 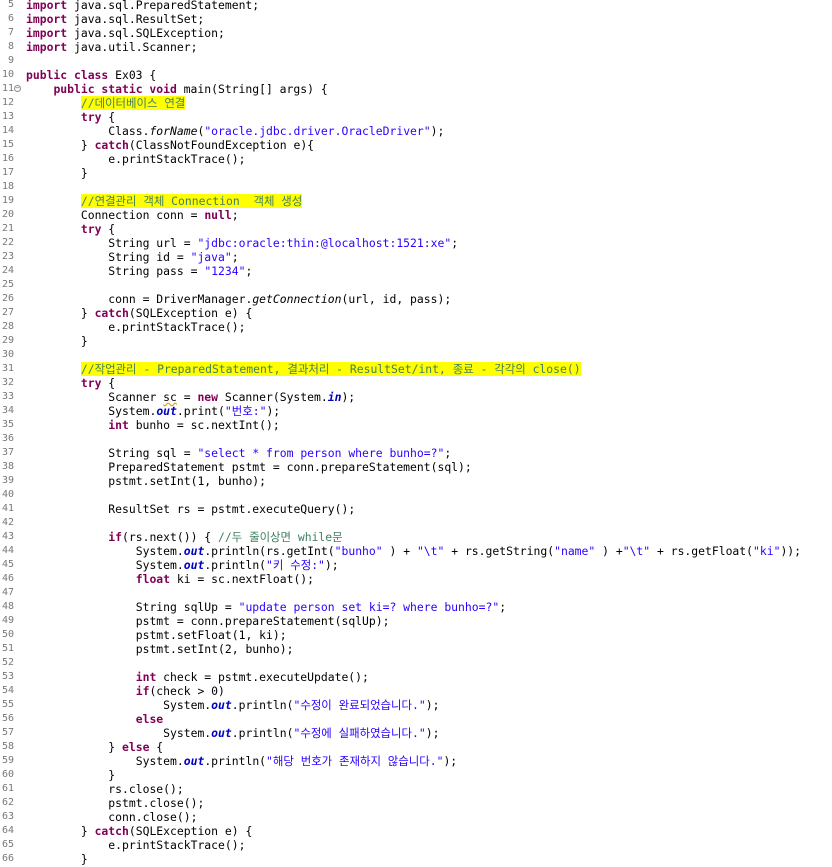 What do you see at coordinates (416, 145) in the screenshot?
I see `code-line: 15 } catch(ClassNotFoundException e){` at bounding box center [416, 145].